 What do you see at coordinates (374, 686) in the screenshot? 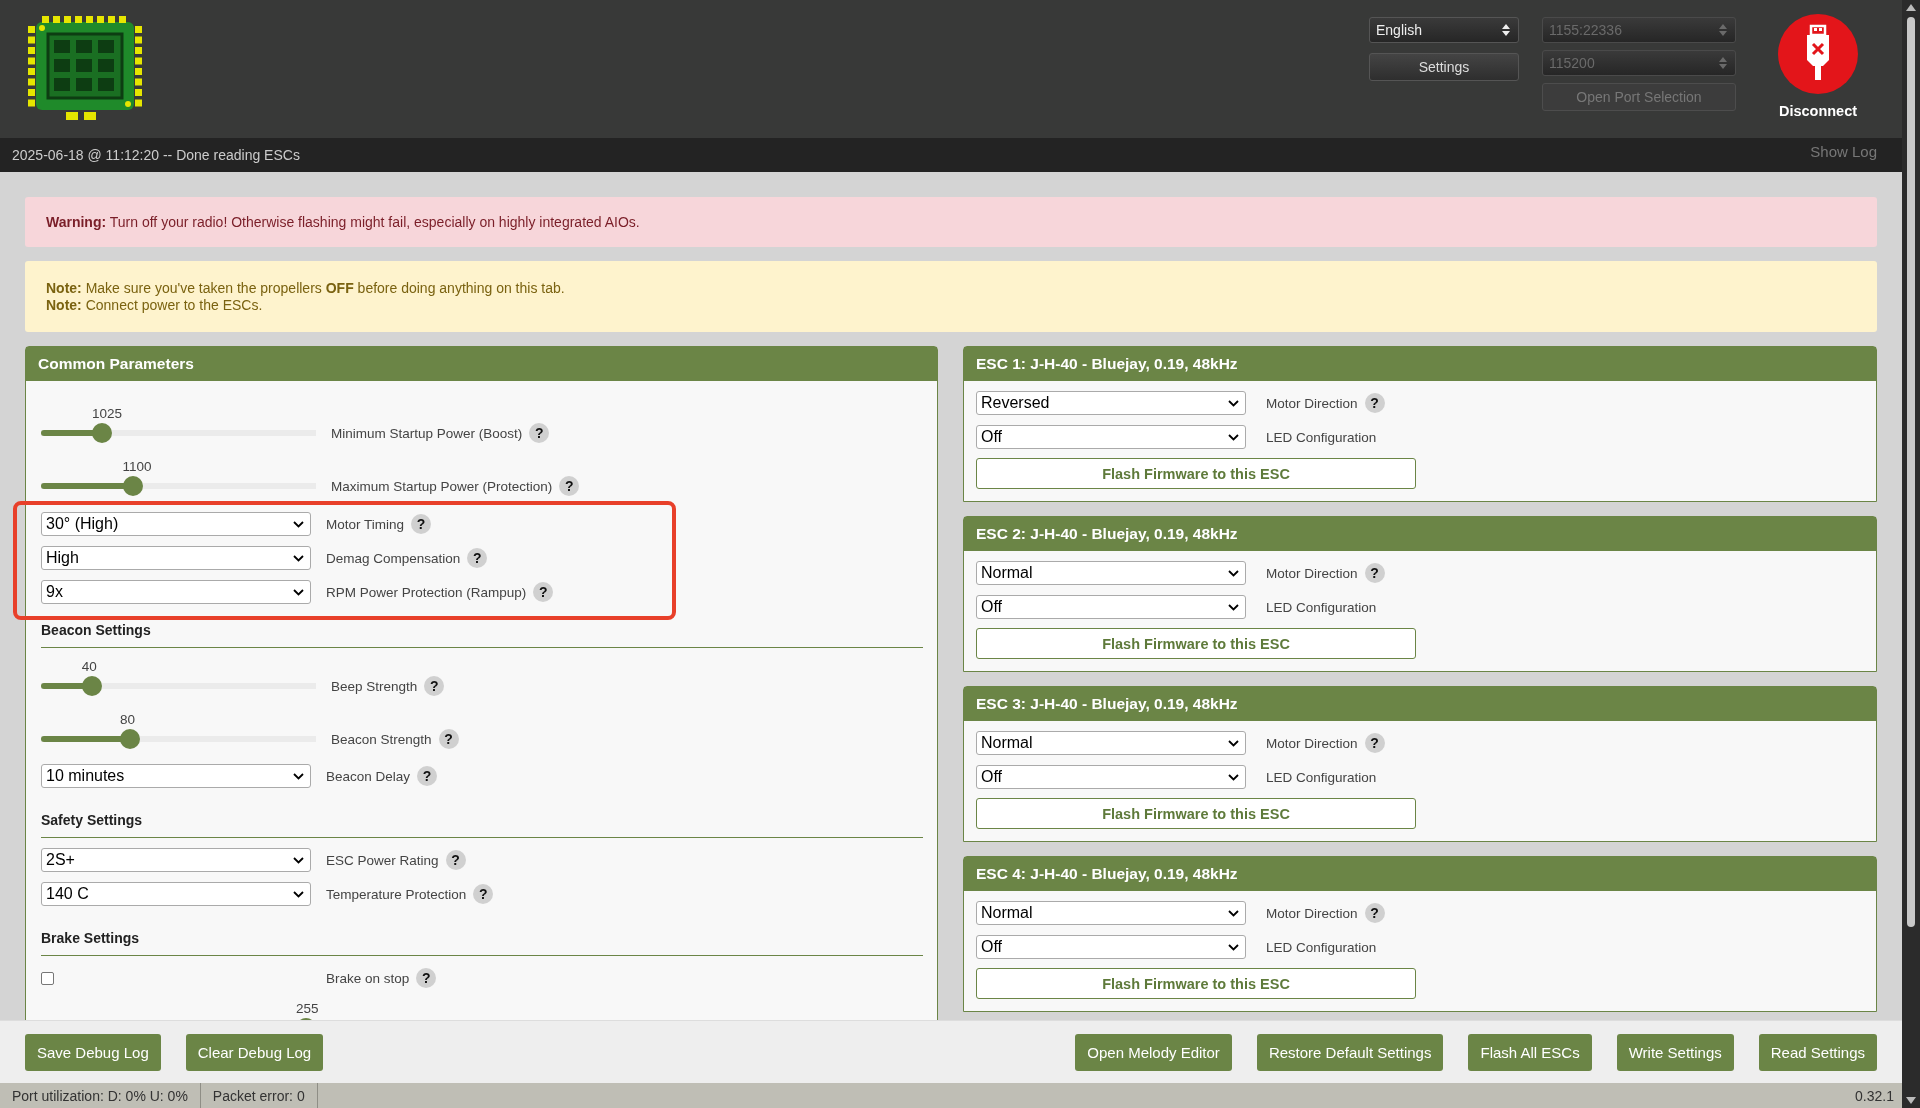
I see `setting-label: Beep Strength` at bounding box center [374, 686].